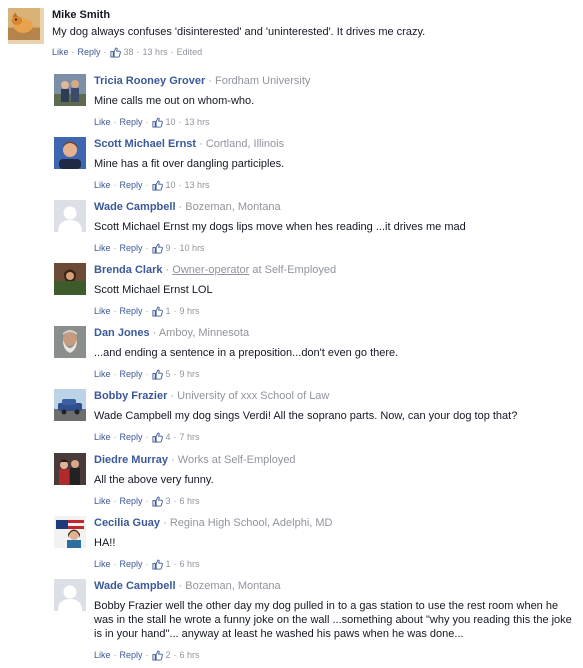 The image size is (583, 668). What do you see at coordinates (210, 270) in the screenshot?
I see `author-meta: Owner-operator` at bounding box center [210, 270].